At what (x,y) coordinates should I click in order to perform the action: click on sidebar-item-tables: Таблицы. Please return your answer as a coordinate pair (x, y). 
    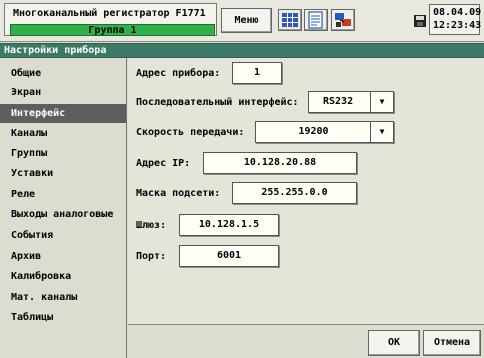
    Looking at the image, I should click on (63, 317).